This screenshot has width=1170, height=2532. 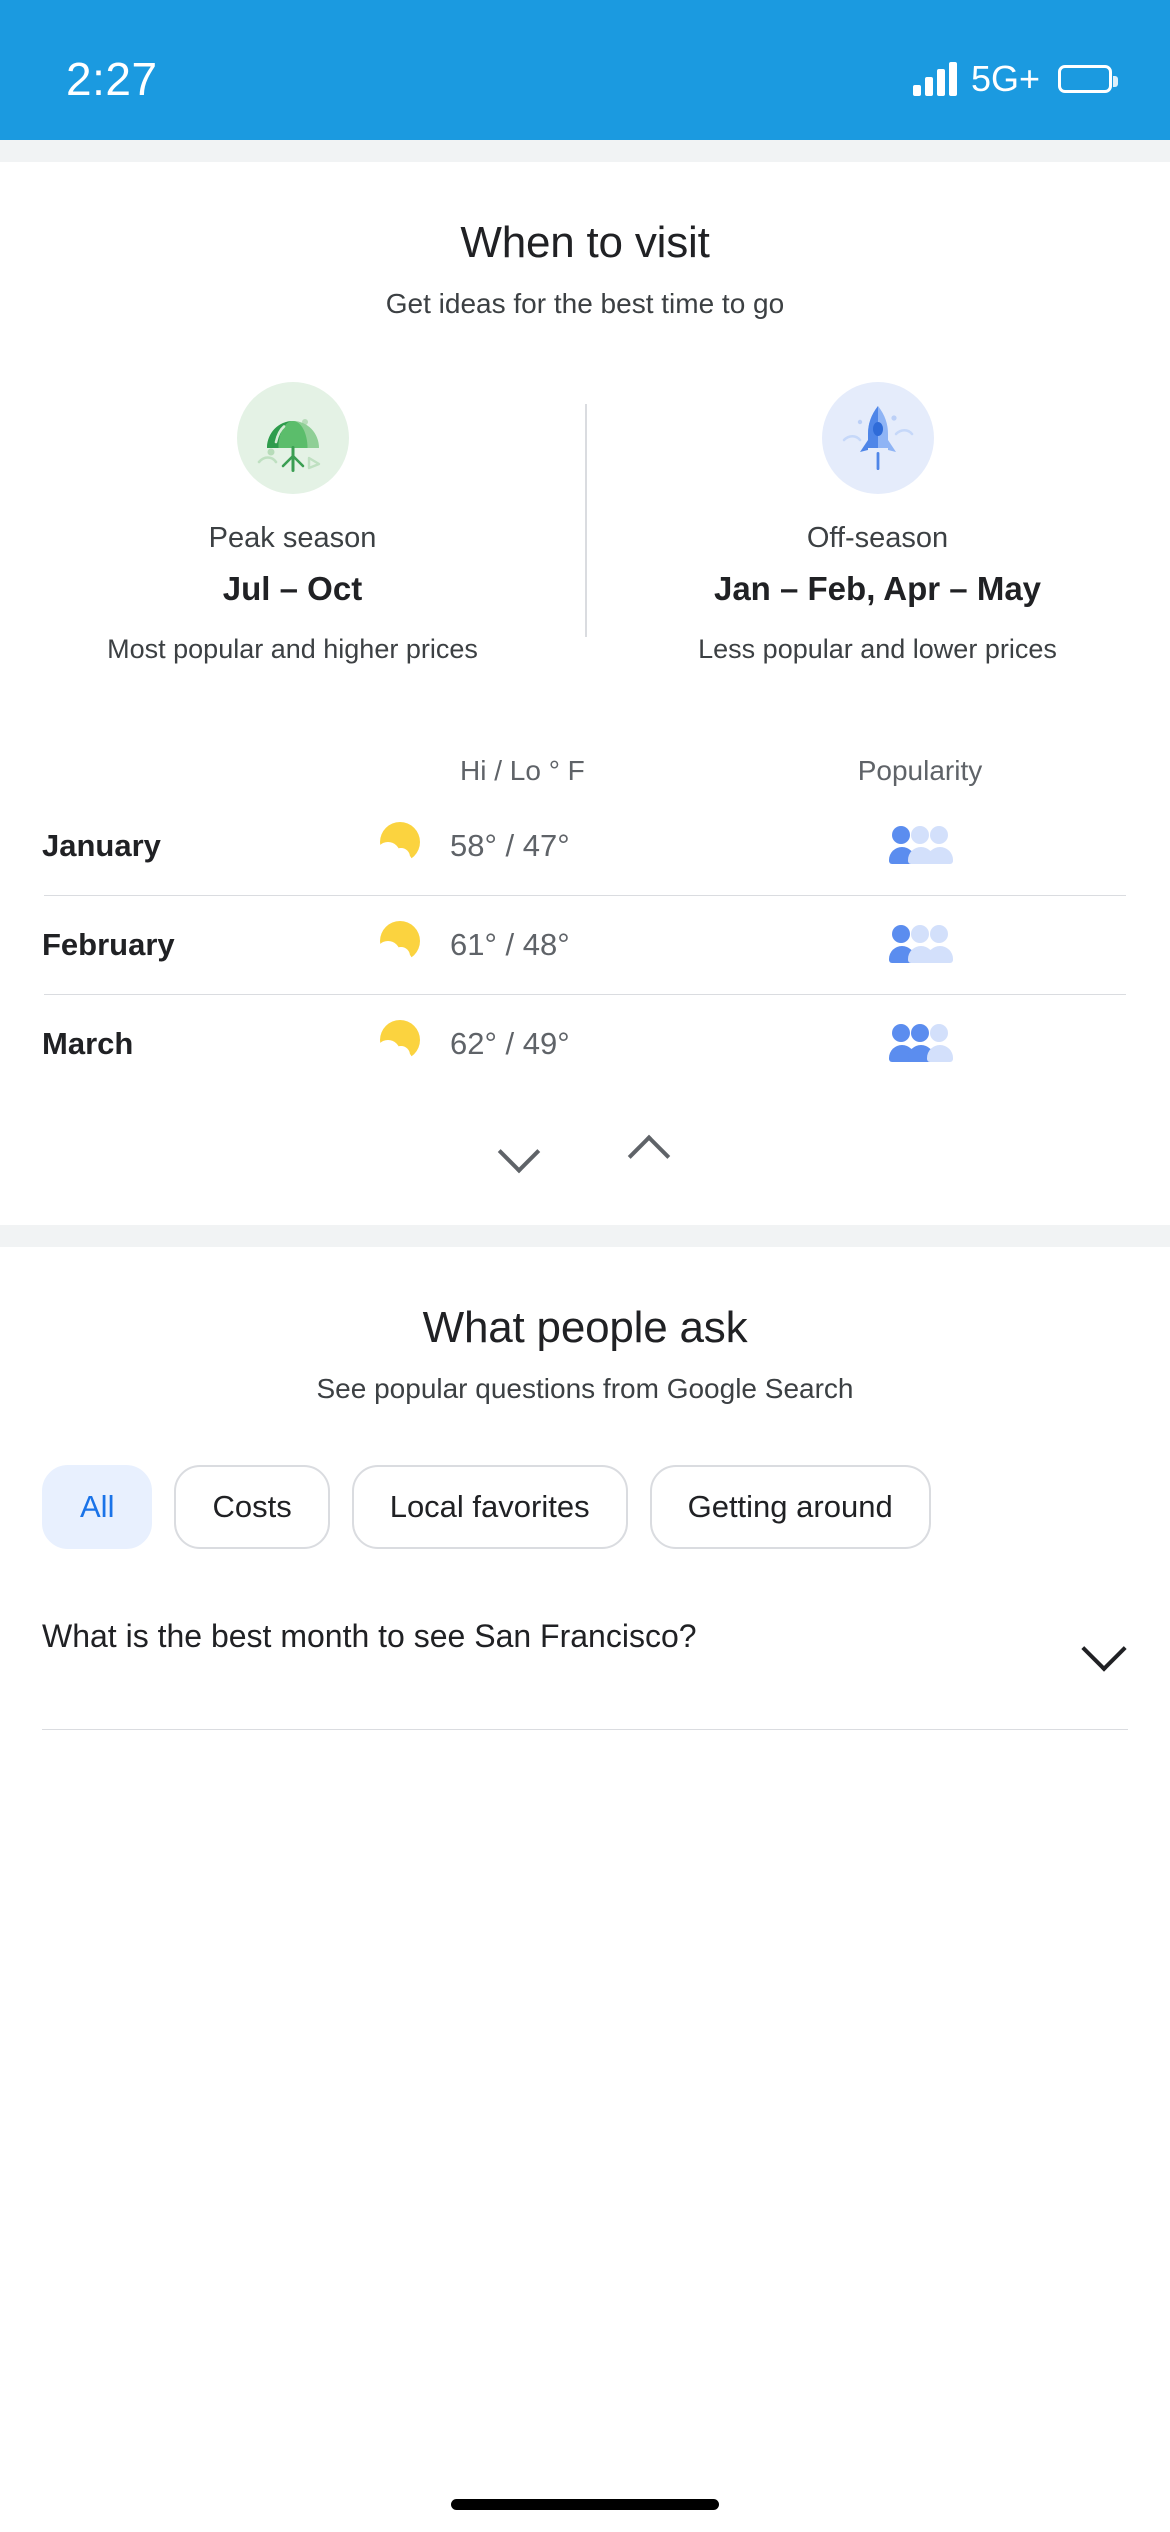 I want to click on month-weather: 62° / 49°, so click(x=542, y=1044).